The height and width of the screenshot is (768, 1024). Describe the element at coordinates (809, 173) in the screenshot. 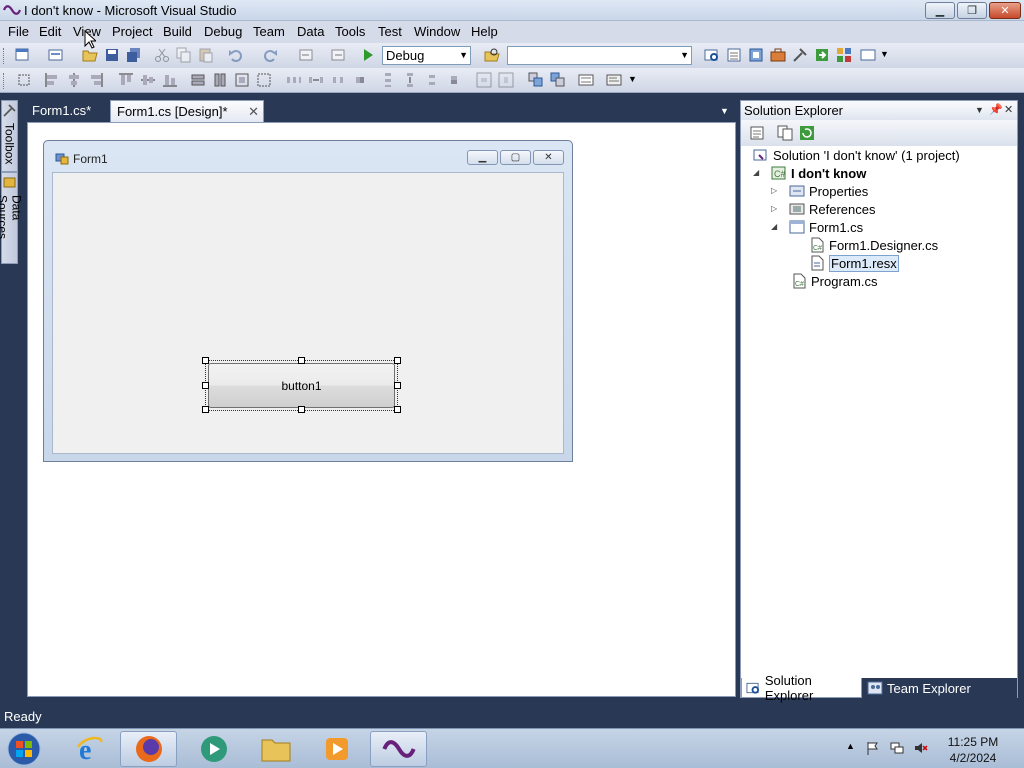

I see `tree-node-project: ◢ C# I don't know` at that location.